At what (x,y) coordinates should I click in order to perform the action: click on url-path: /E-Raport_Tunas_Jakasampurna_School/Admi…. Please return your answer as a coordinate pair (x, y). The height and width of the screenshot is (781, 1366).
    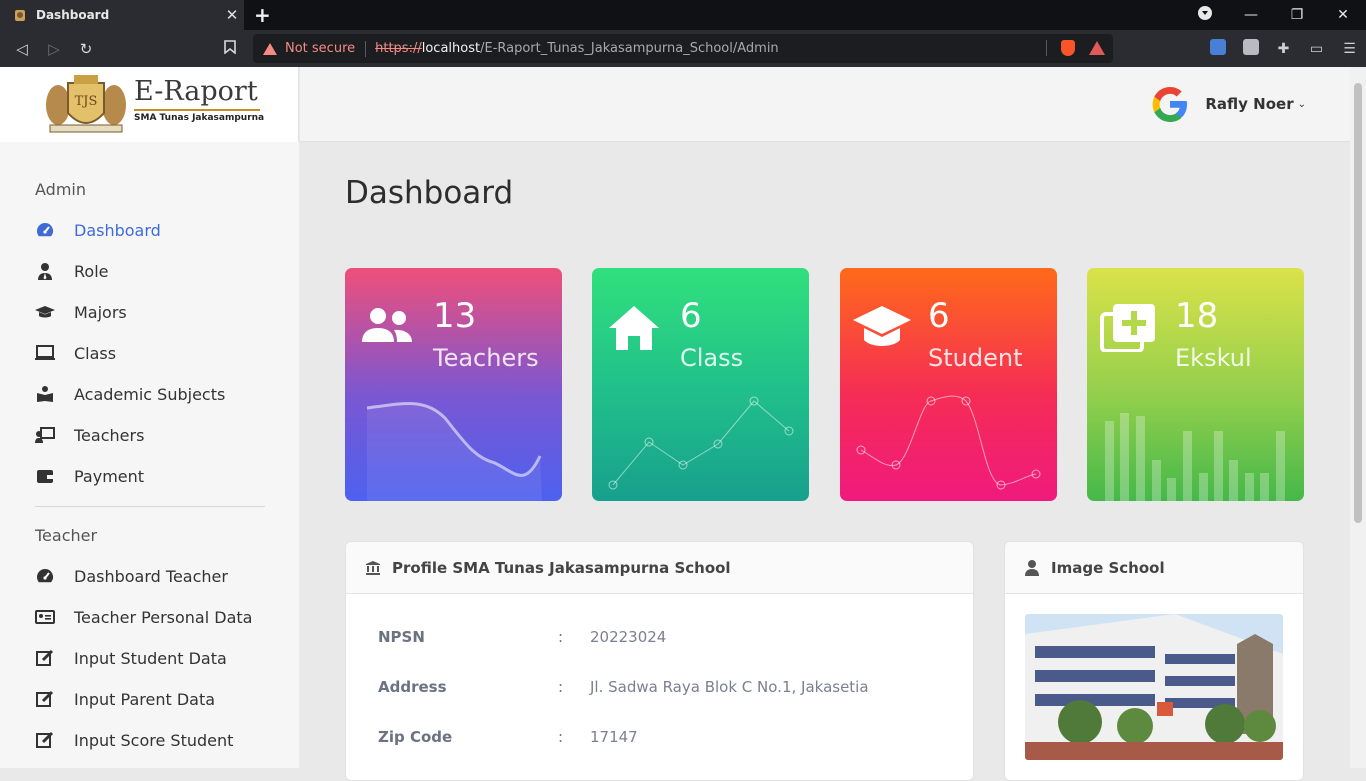
    Looking at the image, I should click on (629, 48).